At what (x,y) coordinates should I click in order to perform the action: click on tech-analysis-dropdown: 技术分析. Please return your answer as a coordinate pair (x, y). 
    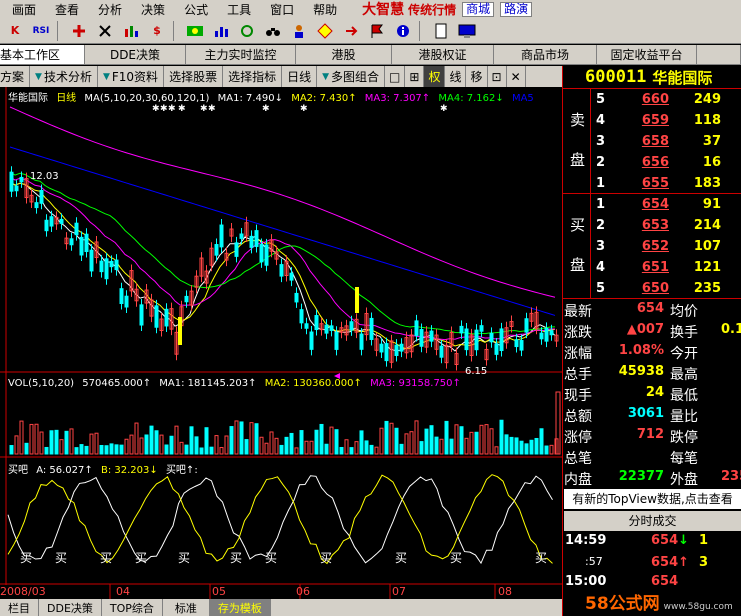
    Looking at the image, I should click on (64, 76).